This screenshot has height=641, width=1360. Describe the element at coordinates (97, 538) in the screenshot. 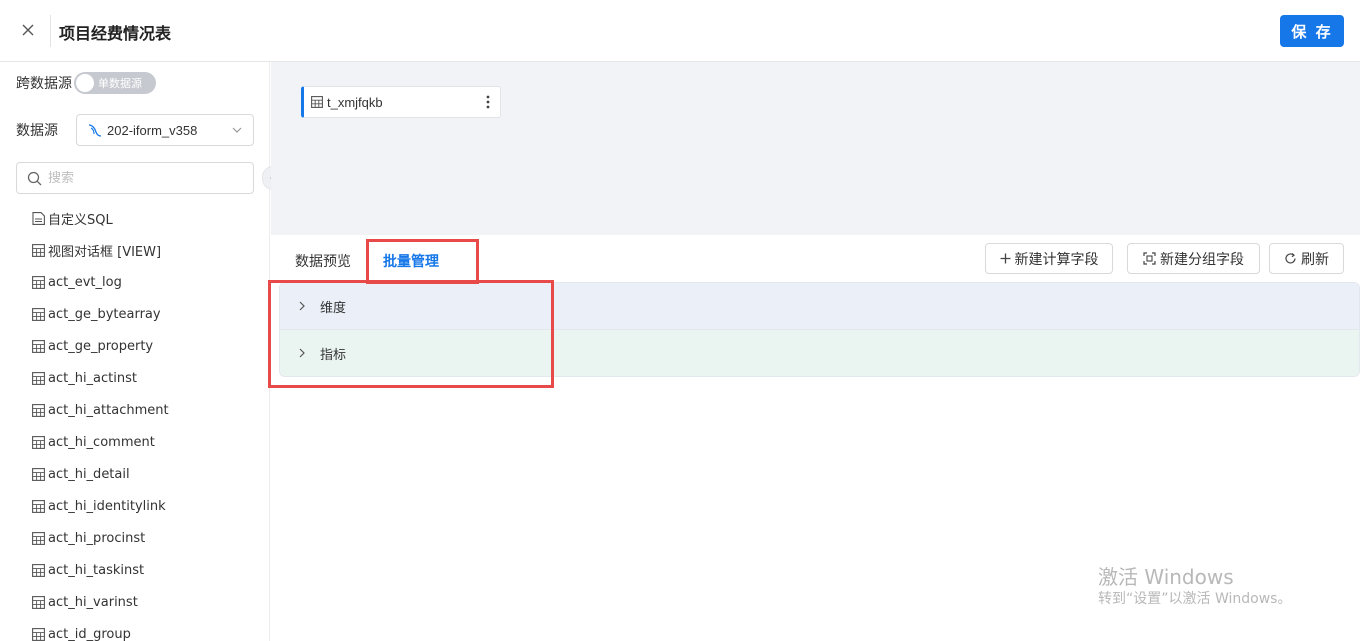

I see `sidebar-table-label: act_hi_procinst` at that location.